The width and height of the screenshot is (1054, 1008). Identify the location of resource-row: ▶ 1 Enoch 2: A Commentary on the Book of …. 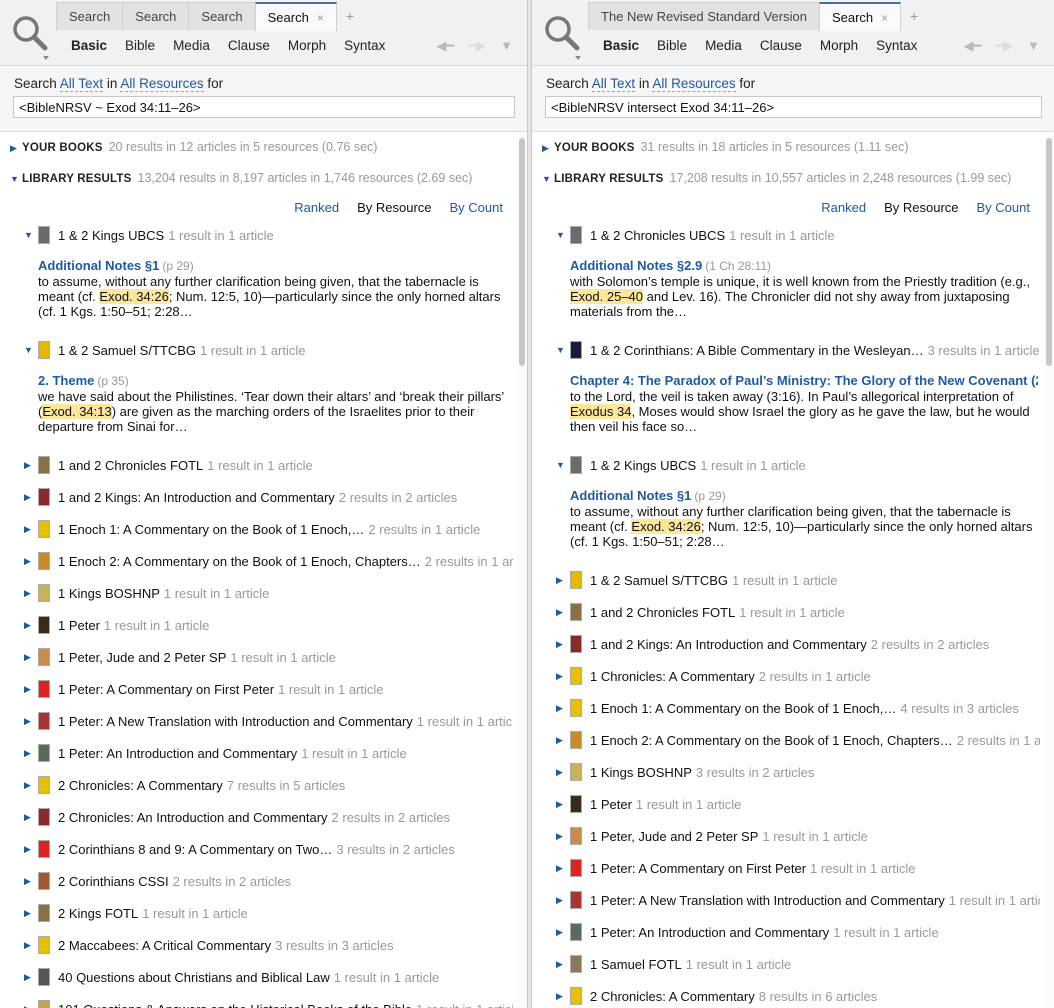
(268, 561).